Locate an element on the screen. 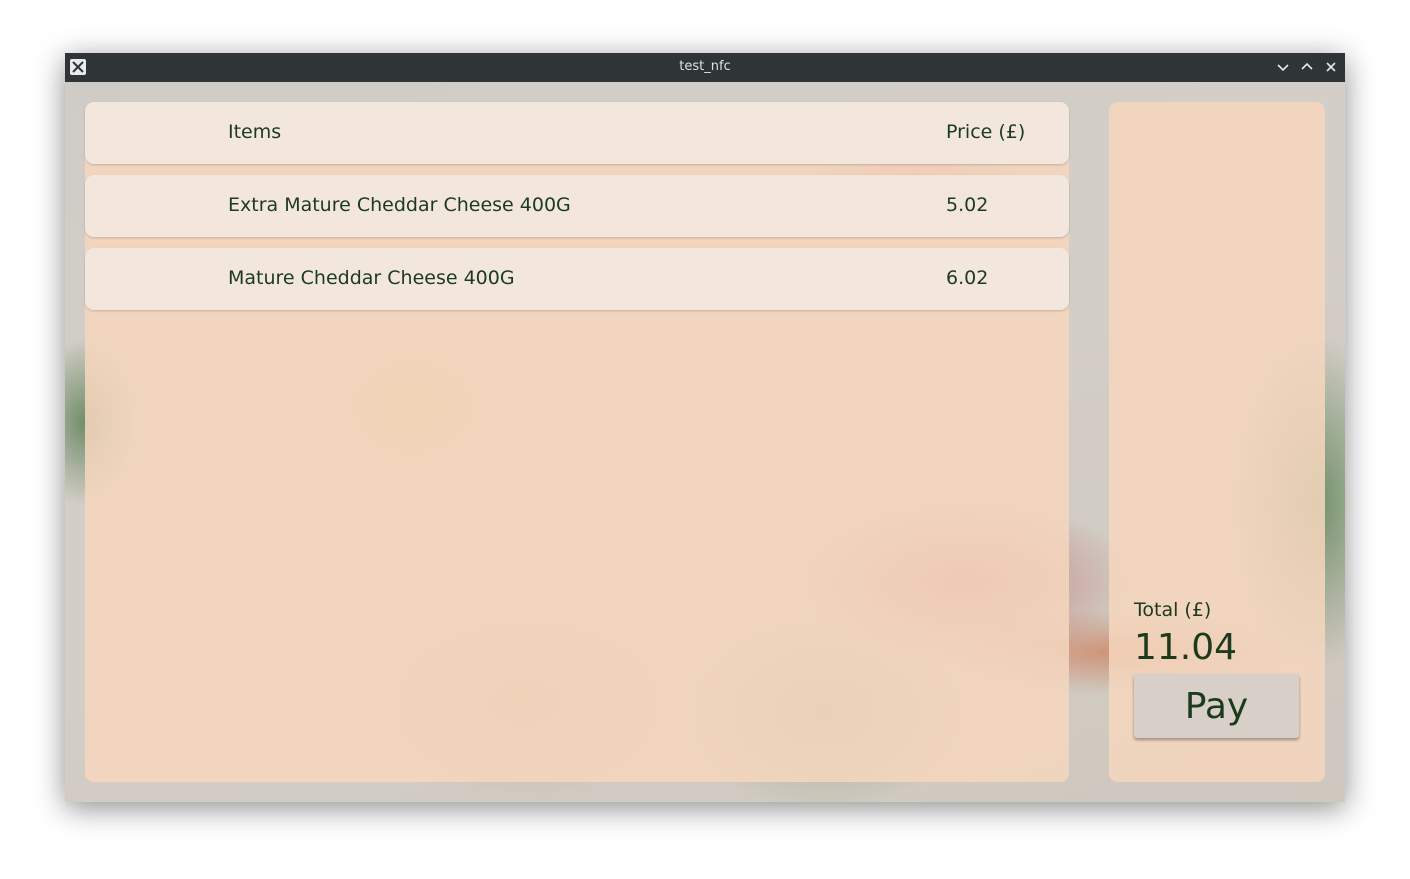 This screenshot has width=1410, height=879. item-price: 5.02 is located at coordinates (967, 205).